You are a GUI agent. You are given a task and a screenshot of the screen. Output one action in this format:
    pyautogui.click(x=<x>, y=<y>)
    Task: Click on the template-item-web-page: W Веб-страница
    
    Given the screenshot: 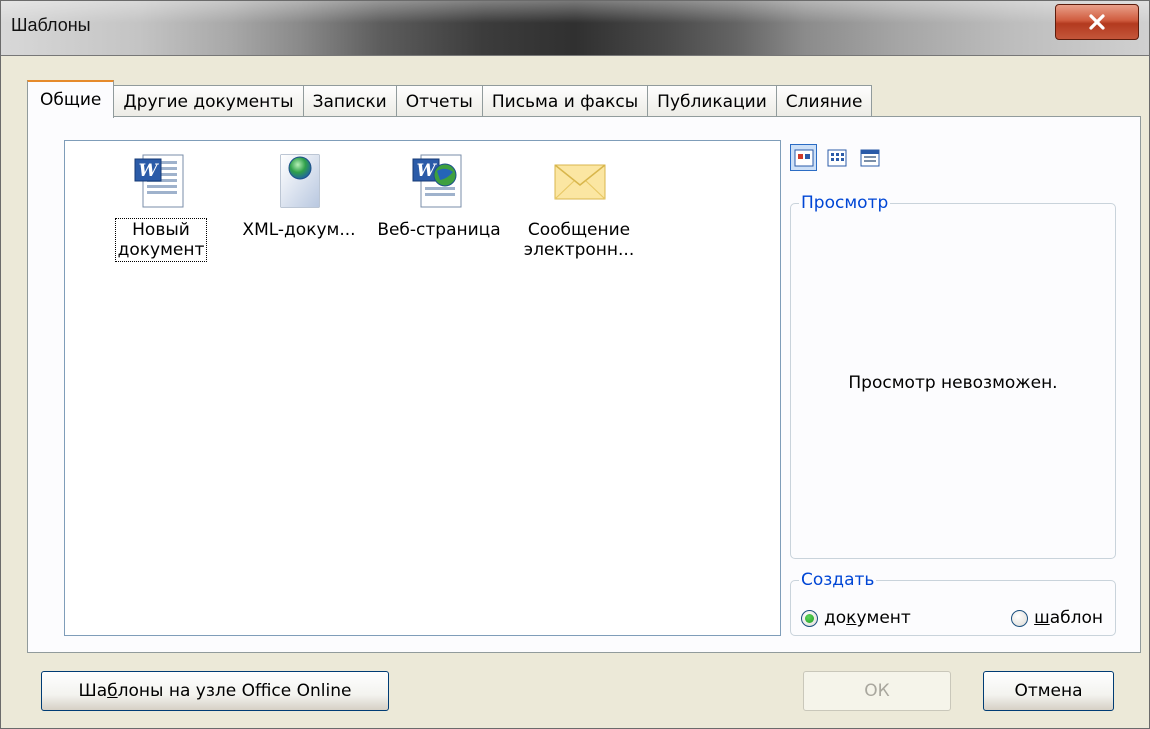 What is the action you would take?
    pyautogui.click(x=439, y=196)
    